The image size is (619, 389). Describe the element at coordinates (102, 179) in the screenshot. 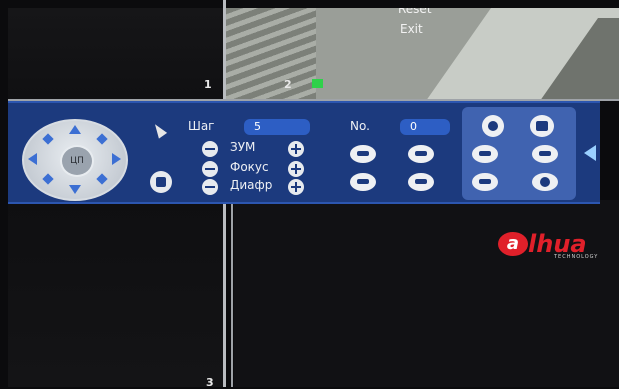

I see `arrow-down-right-icon` at that location.